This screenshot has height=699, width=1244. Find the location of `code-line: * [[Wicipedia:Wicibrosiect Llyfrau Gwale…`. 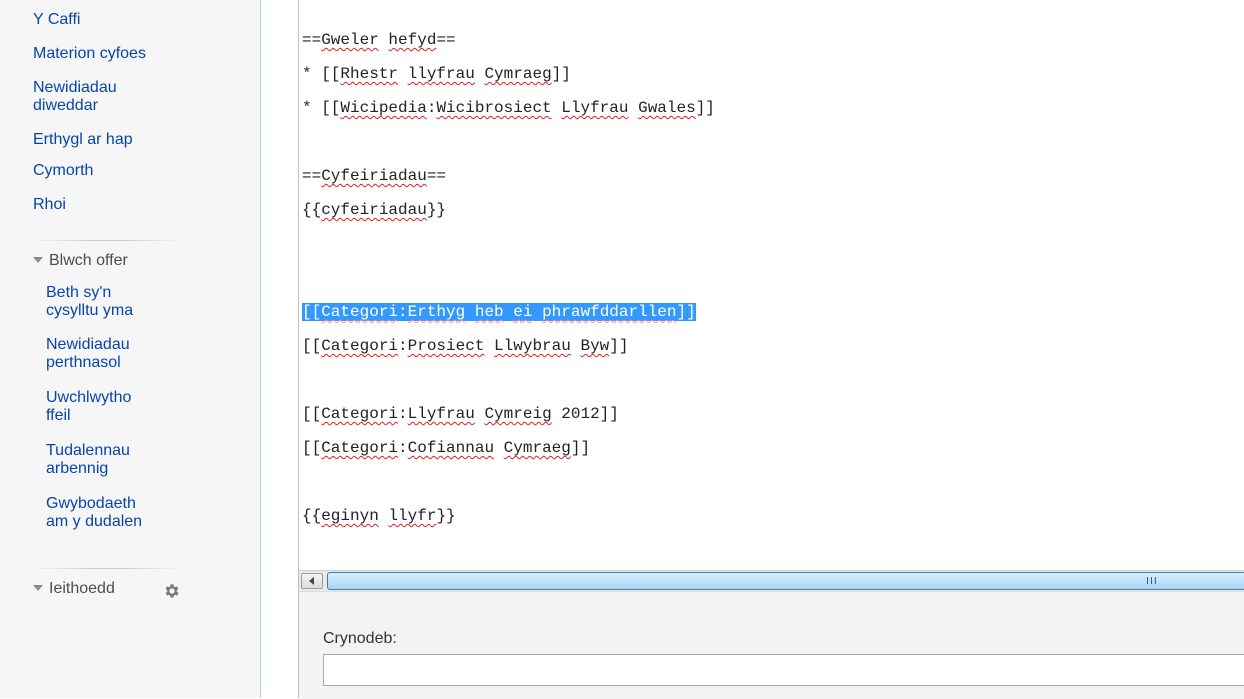

code-line: * [[Wicipedia:Wicibrosiect Llyfrau Gwale… is located at coordinates (508, 108).